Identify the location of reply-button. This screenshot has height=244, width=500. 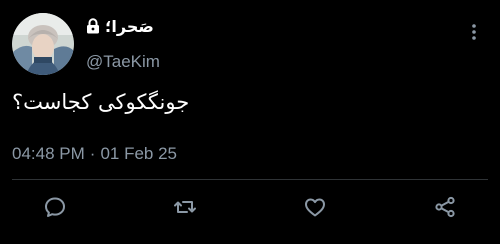
(55, 207).